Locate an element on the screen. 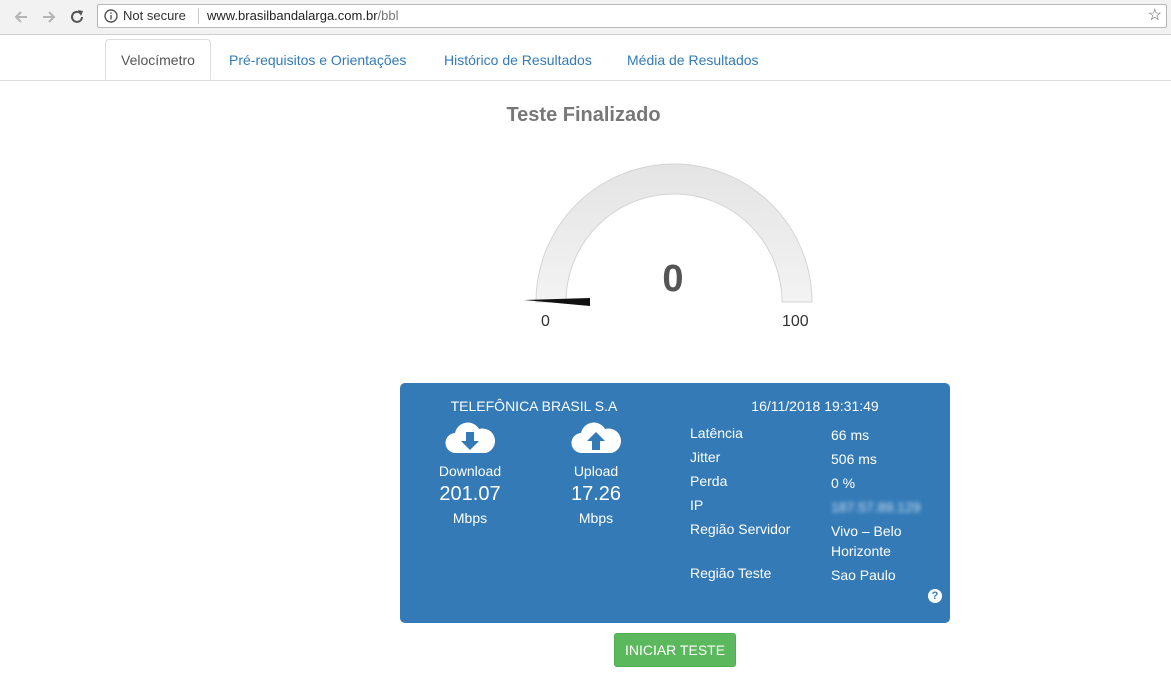 Image resolution: width=1171 pixels, height=679 pixels. security-label: Not secure is located at coordinates (154, 15).